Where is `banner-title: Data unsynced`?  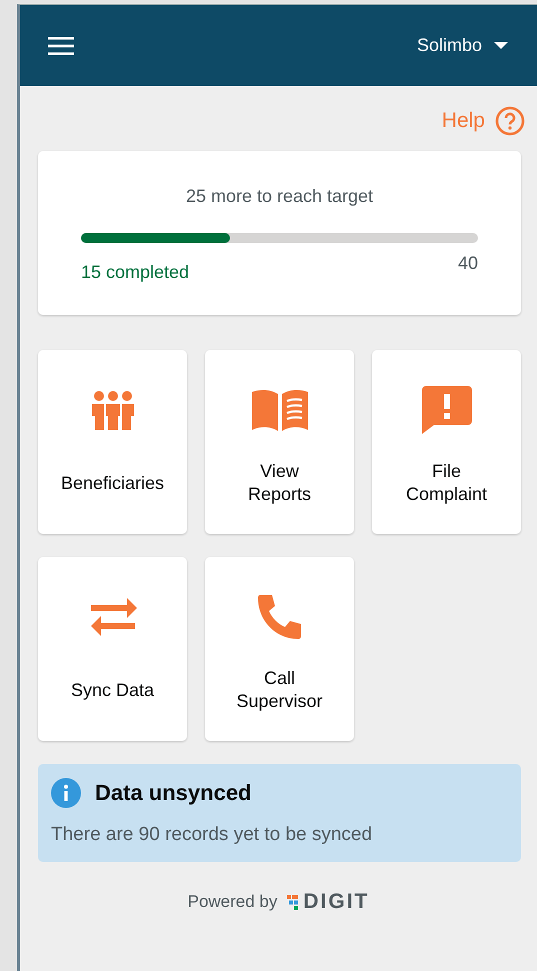 banner-title: Data unsynced is located at coordinates (173, 793).